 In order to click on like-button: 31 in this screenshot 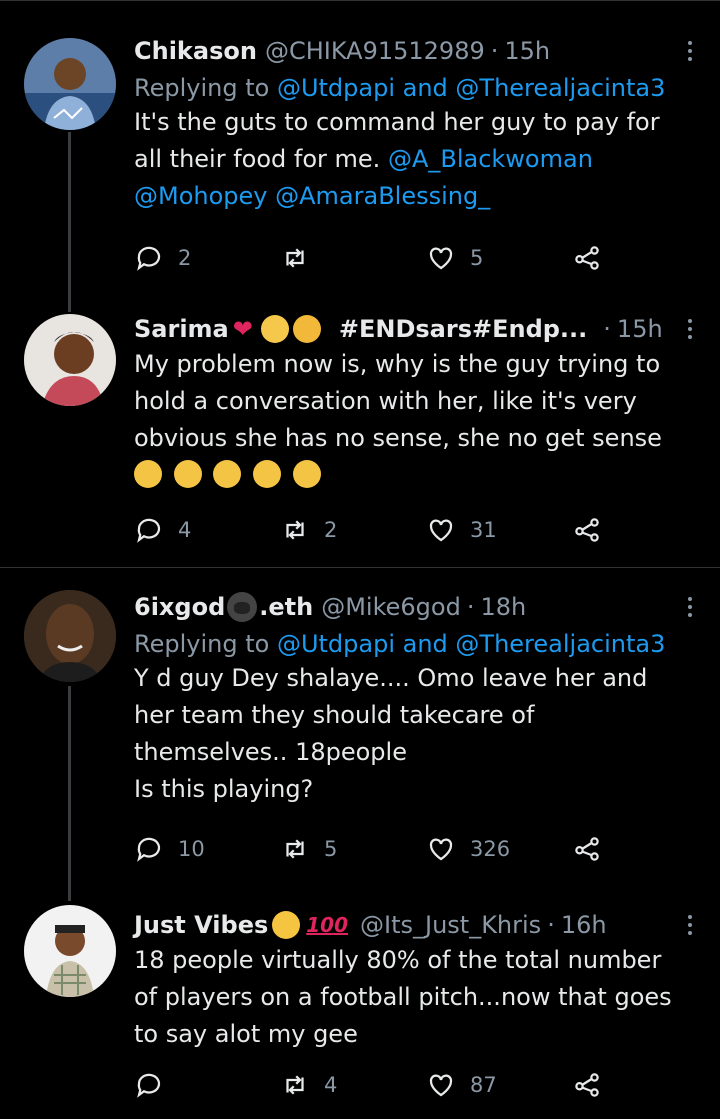, I will do `click(461, 530)`.